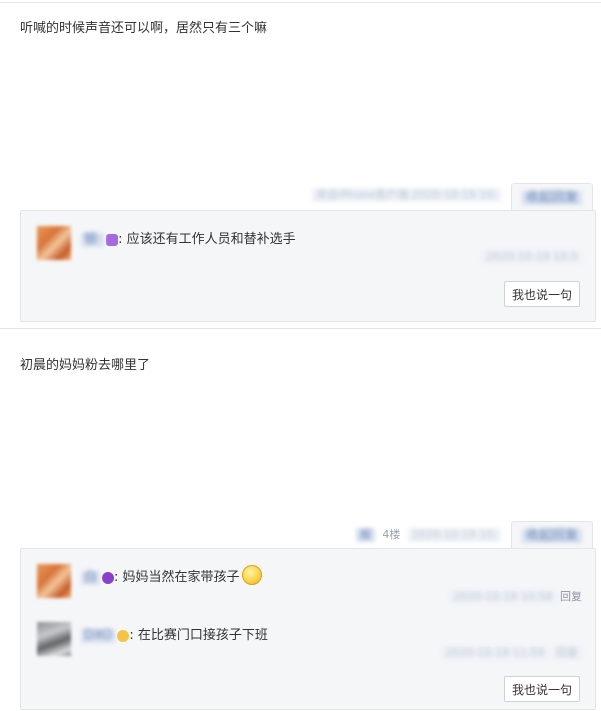 The width and height of the screenshot is (601, 711). What do you see at coordinates (144, 28) in the screenshot?
I see `post-text: 听喊的时候声音还可以啊，居然只有三个嘛` at bounding box center [144, 28].